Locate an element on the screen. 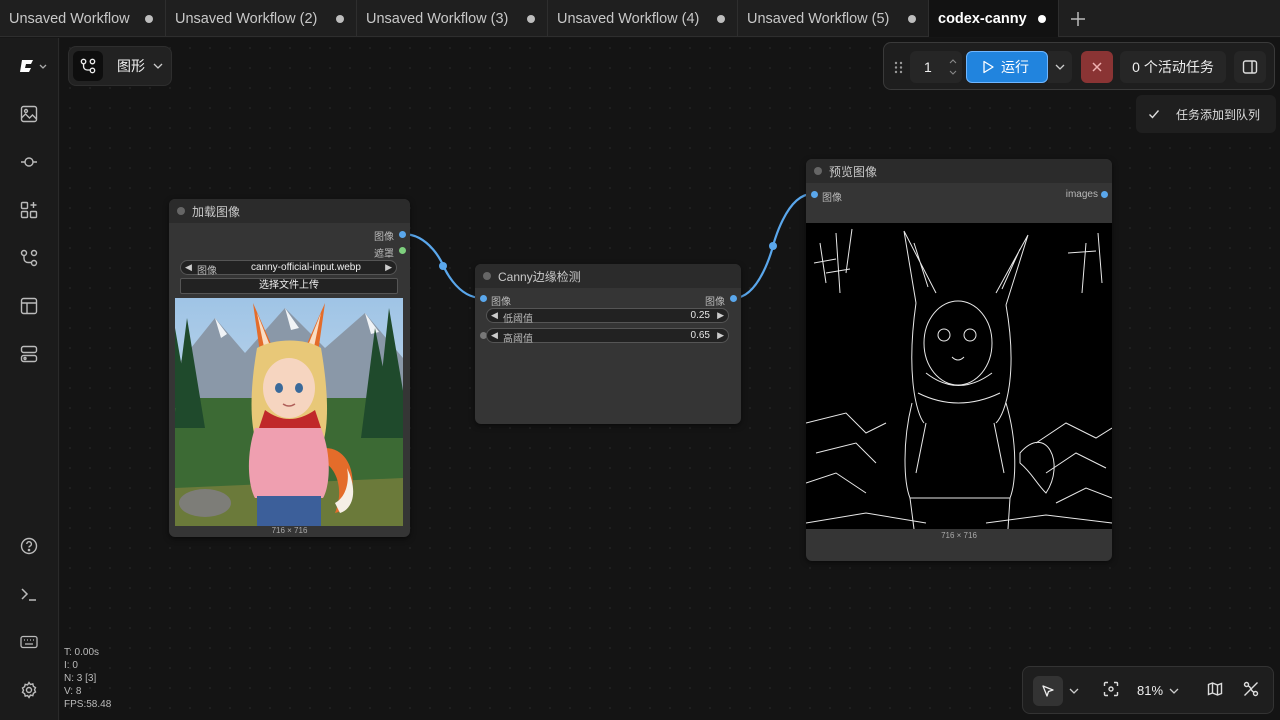  toast-notification: 任务添加到队列 is located at coordinates (1206, 114).